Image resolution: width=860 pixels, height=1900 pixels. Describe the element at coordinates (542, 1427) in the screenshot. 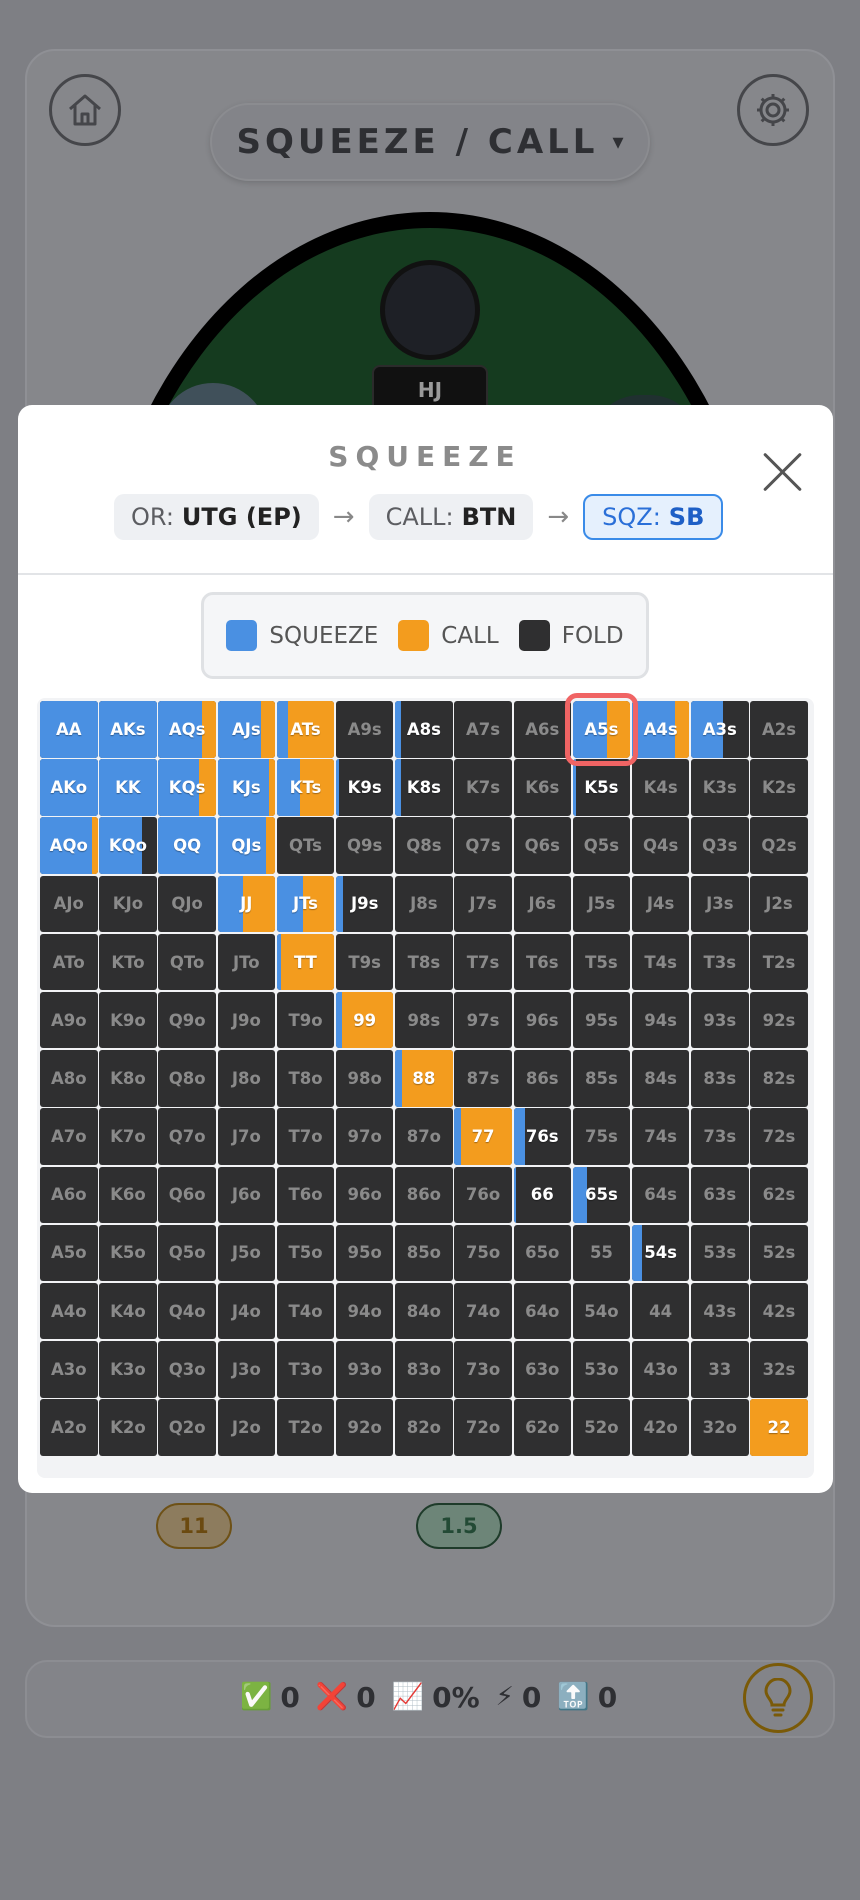

I see `range-cell: 62o` at that location.